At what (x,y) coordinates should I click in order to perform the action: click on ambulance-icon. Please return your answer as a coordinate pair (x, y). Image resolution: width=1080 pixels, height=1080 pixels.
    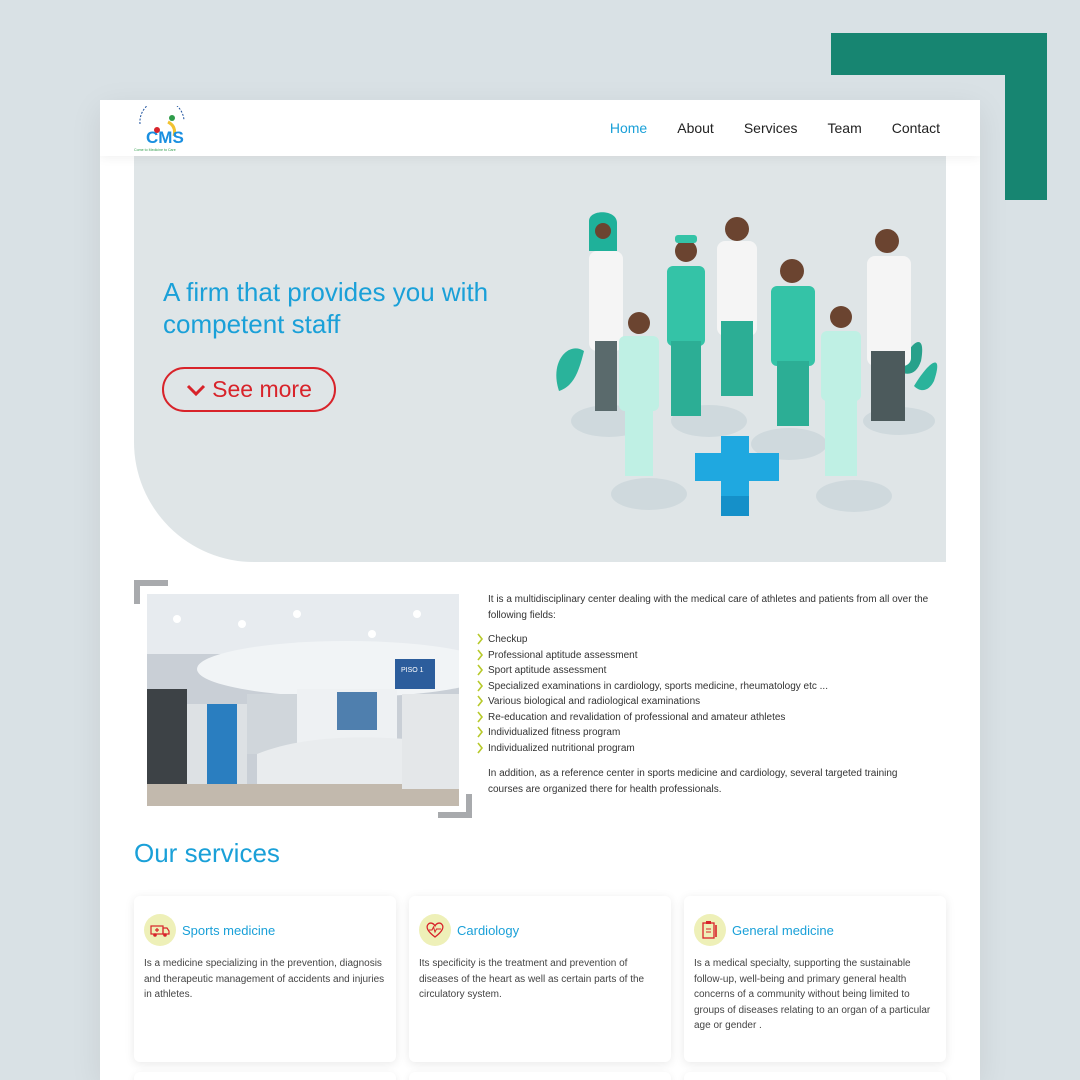
    Looking at the image, I should click on (160, 930).